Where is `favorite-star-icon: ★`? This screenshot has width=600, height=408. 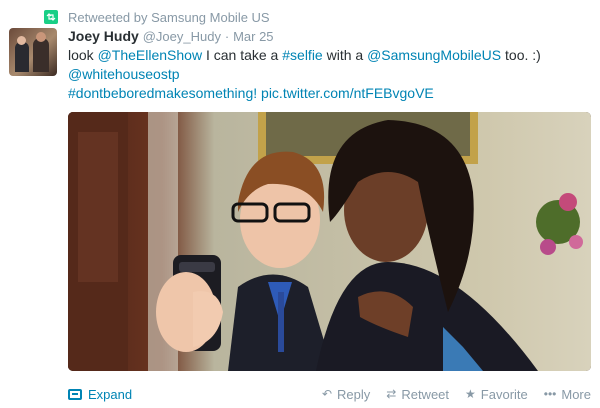
favorite-star-icon: ★ is located at coordinates (470, 394).